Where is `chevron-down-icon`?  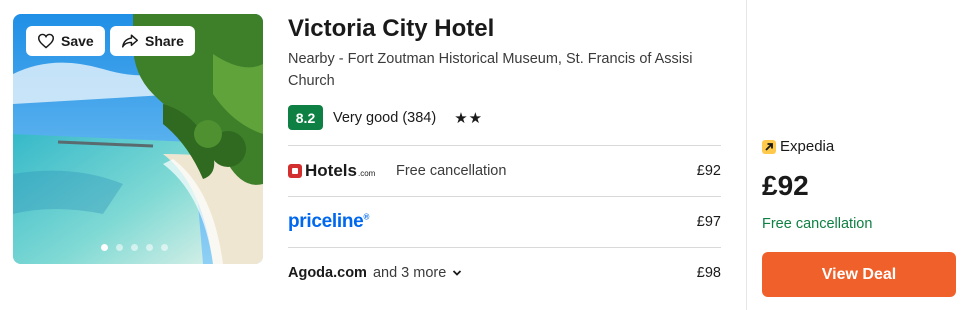
chevron-down-icon is located at coordinates (457, 273).